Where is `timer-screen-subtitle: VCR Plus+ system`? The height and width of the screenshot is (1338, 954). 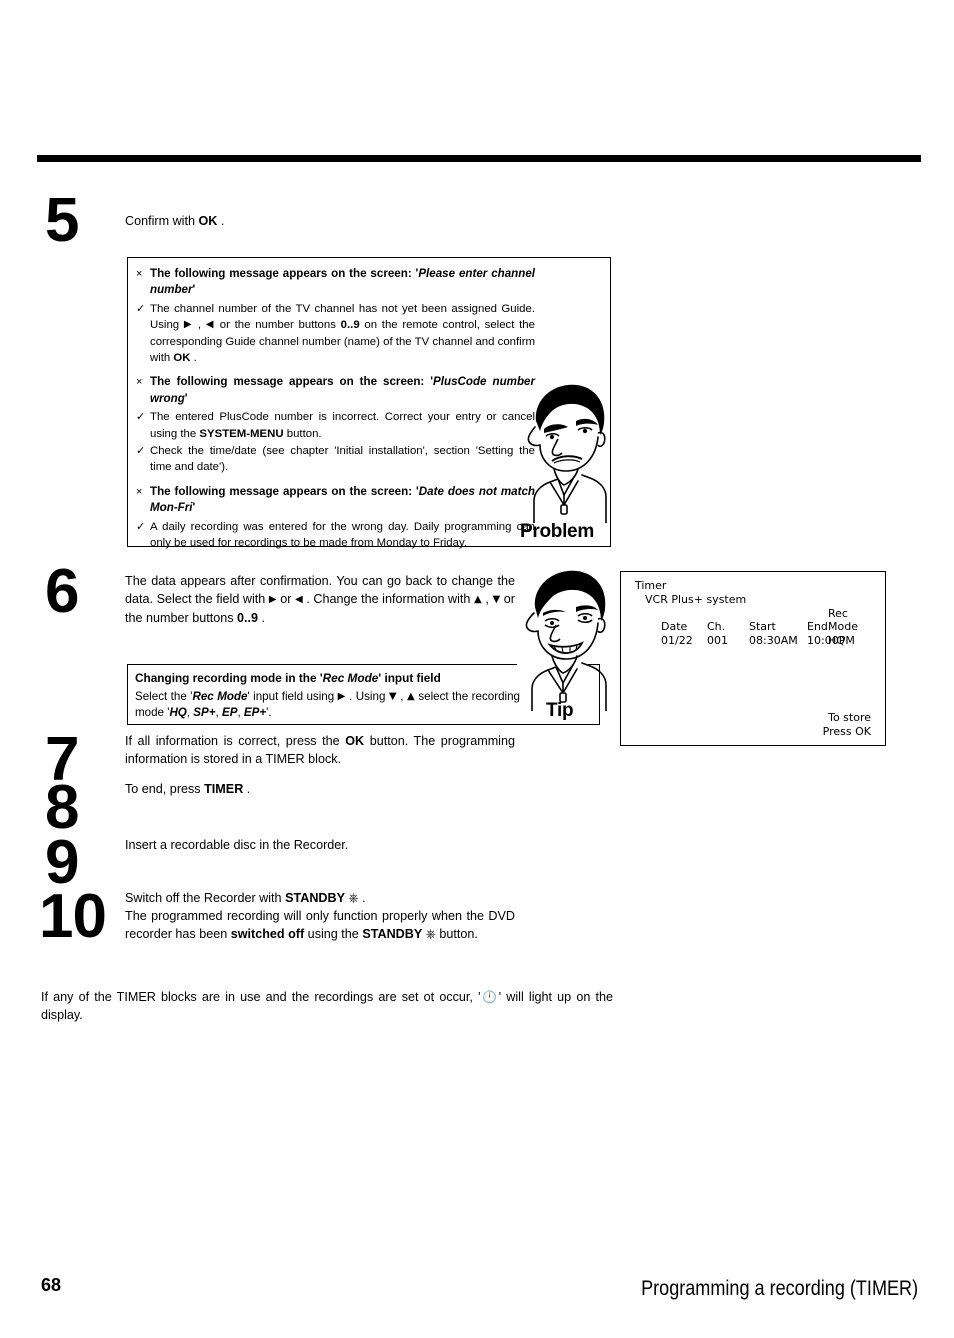 timer-screen-subtitle: VCR Plus+ system is located at coordinates (696, 599).